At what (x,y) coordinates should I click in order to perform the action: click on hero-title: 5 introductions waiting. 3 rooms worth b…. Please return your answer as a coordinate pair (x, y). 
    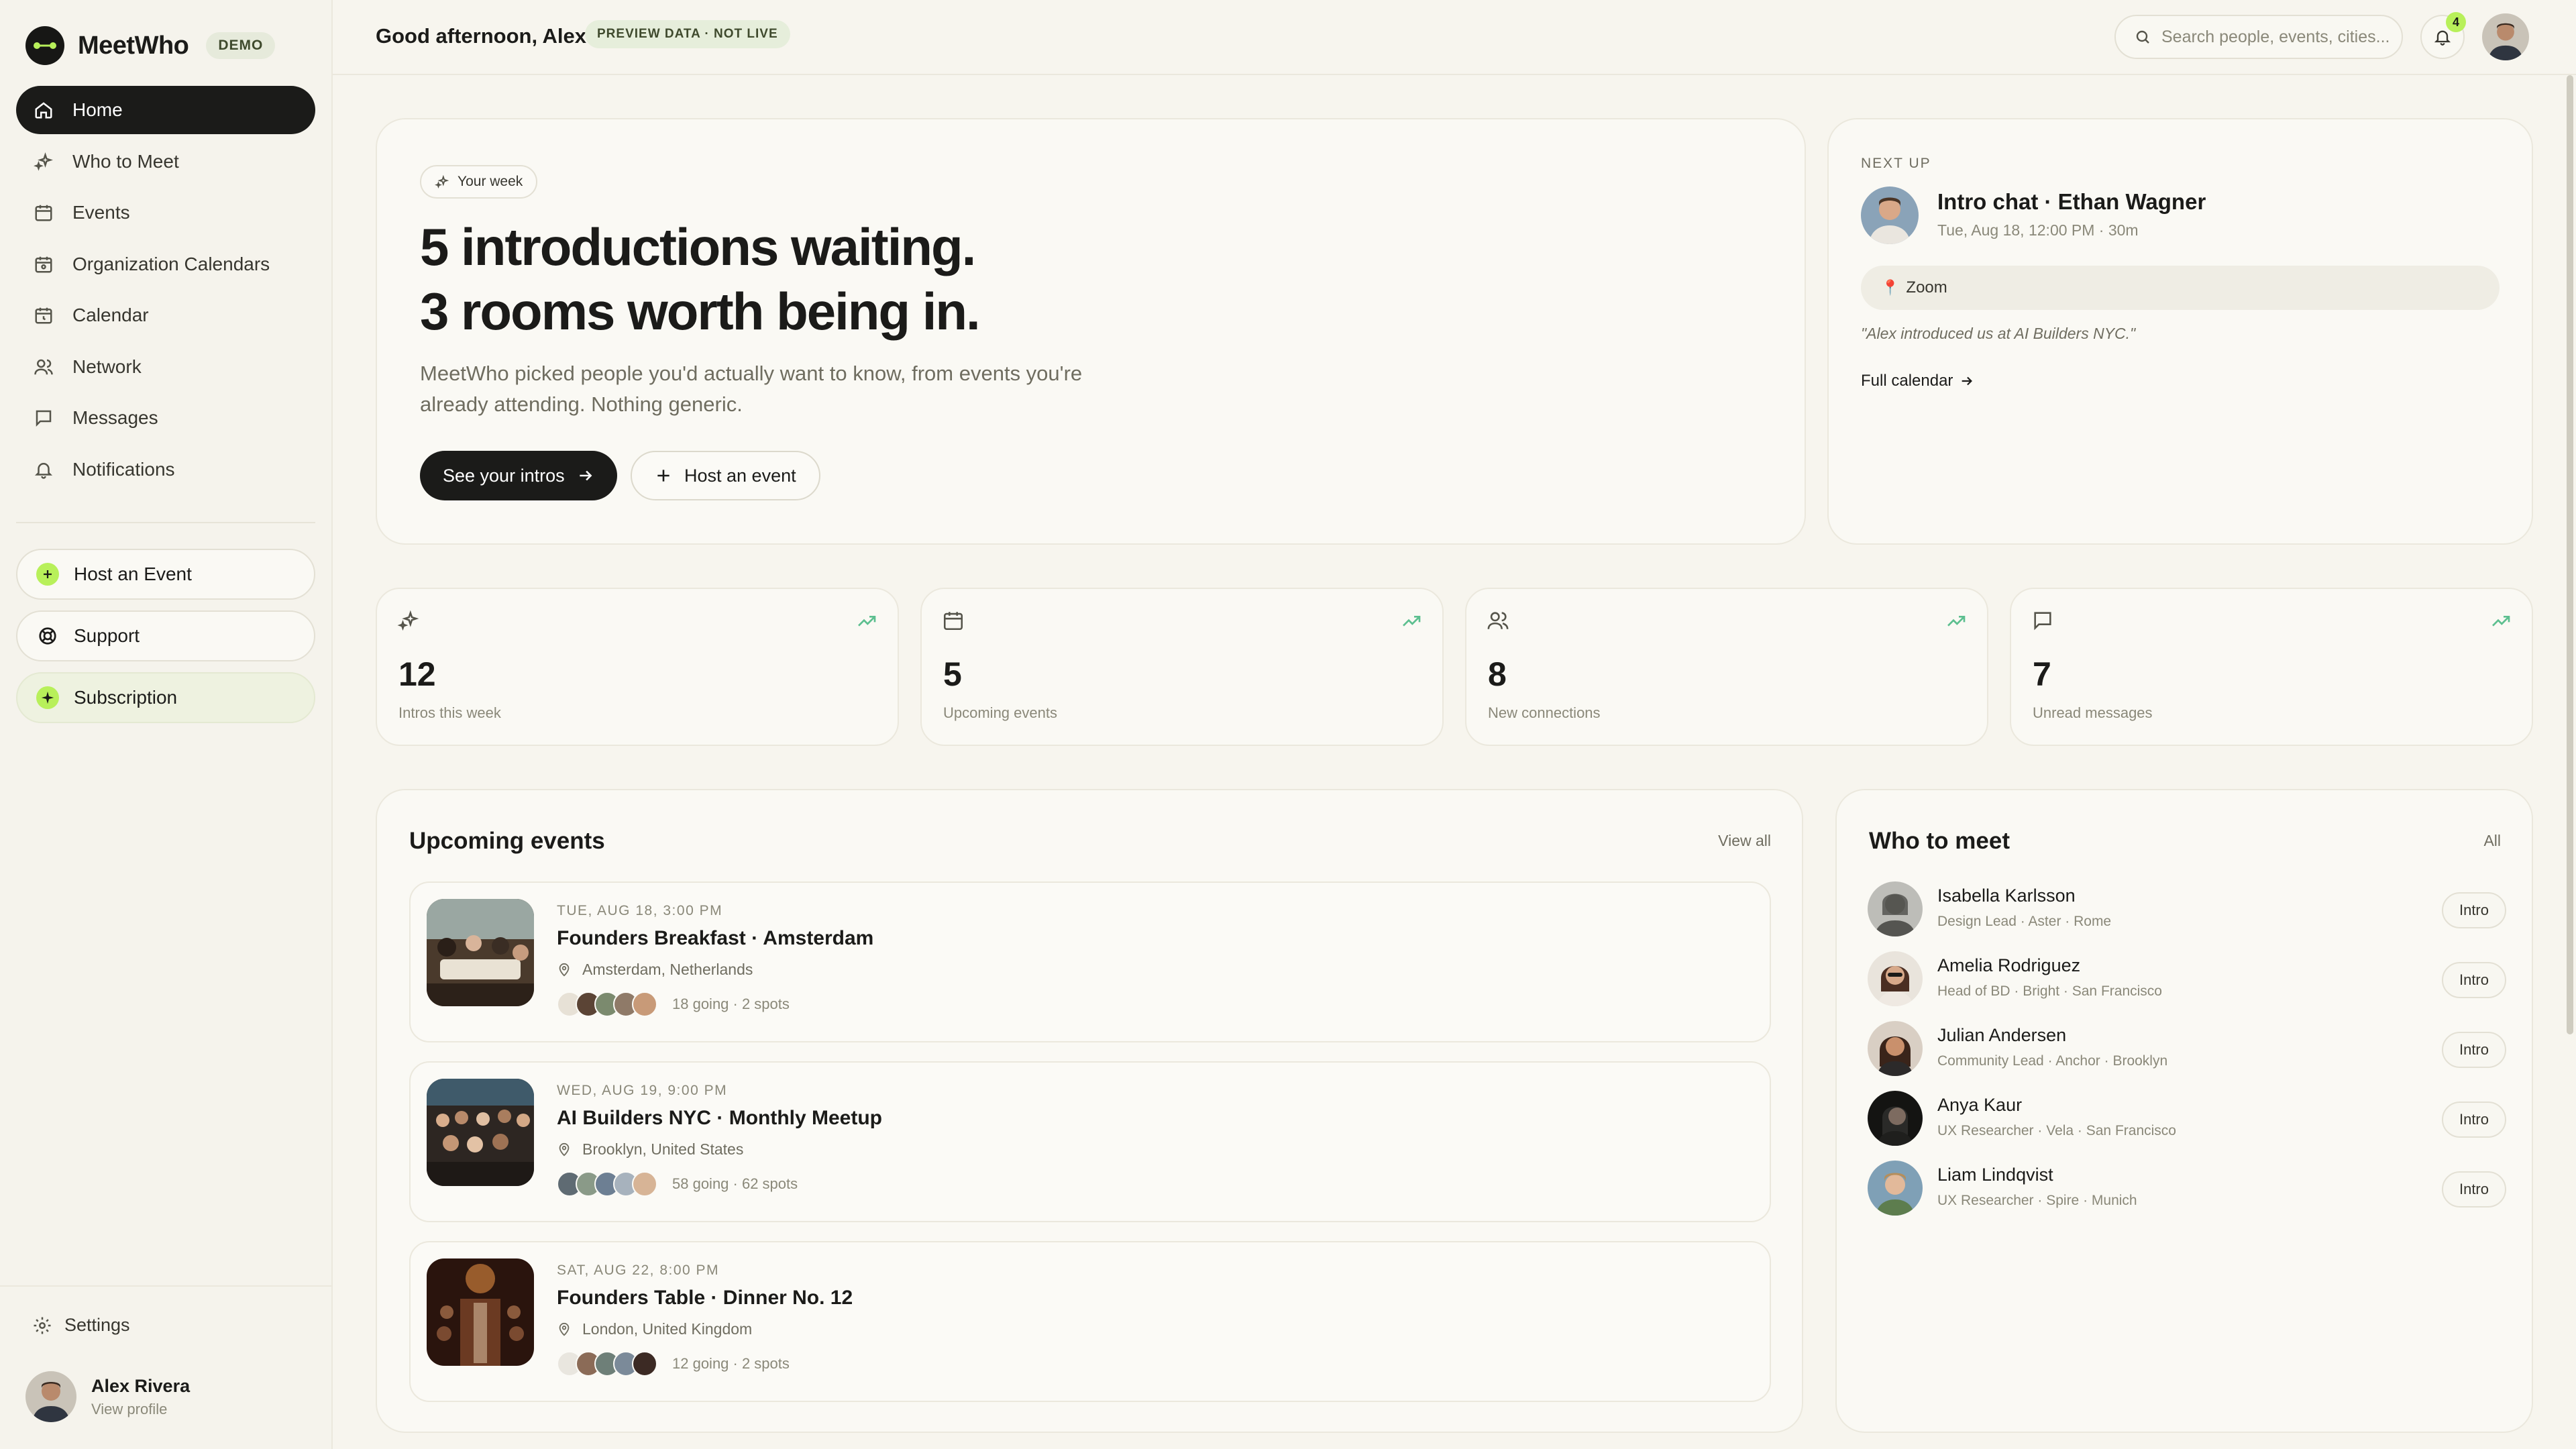
    Looking at the image, I should click on (700, 279).